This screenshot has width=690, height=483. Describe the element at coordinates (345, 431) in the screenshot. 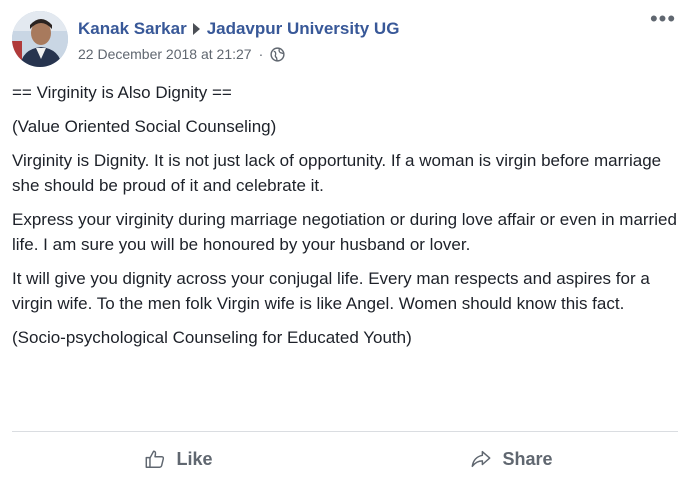

I see `action-divider` at that location.